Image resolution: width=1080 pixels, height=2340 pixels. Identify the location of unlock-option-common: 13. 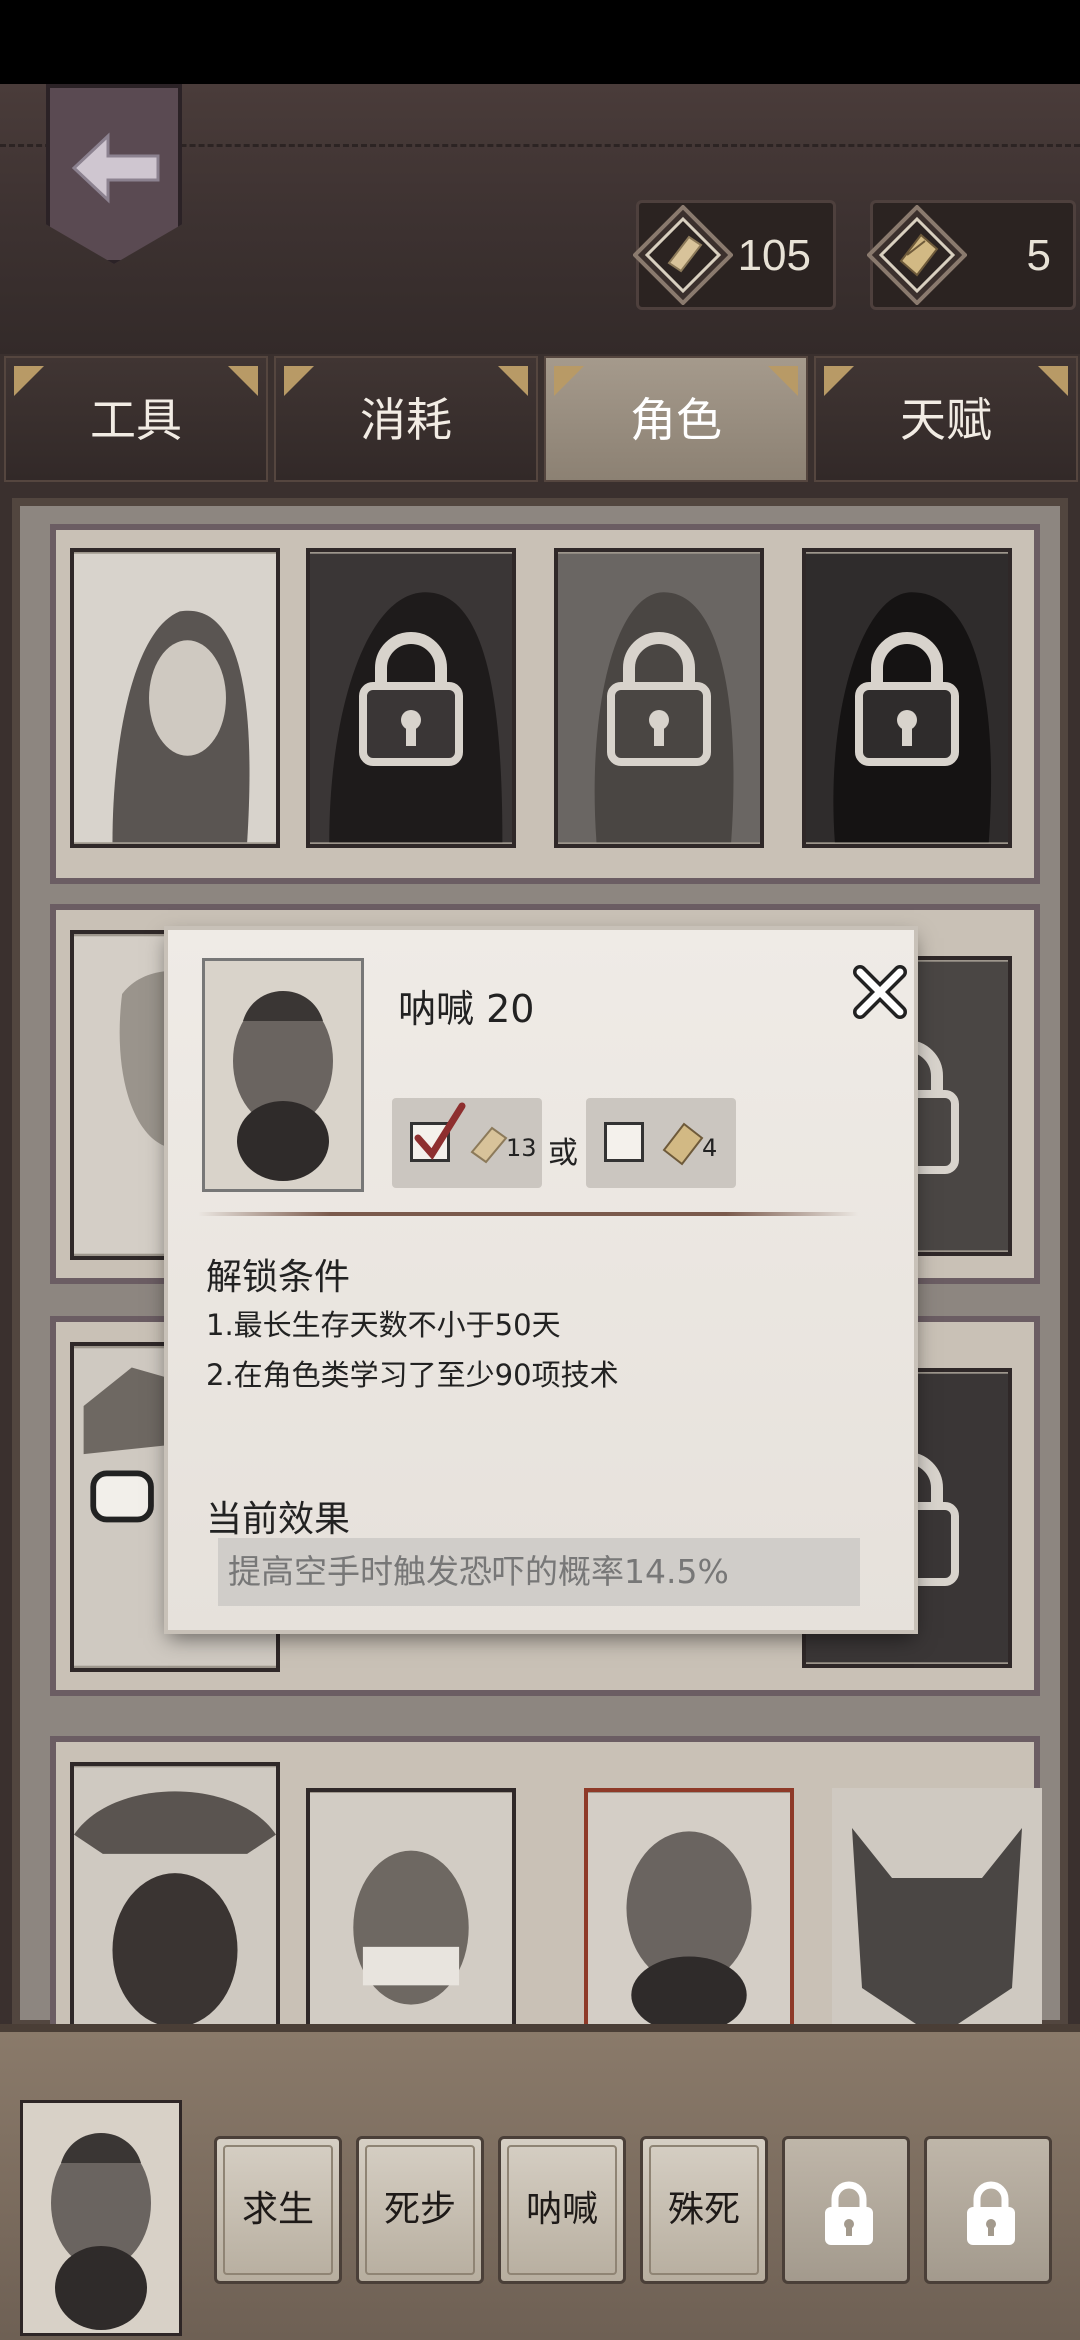
(467, 1143).